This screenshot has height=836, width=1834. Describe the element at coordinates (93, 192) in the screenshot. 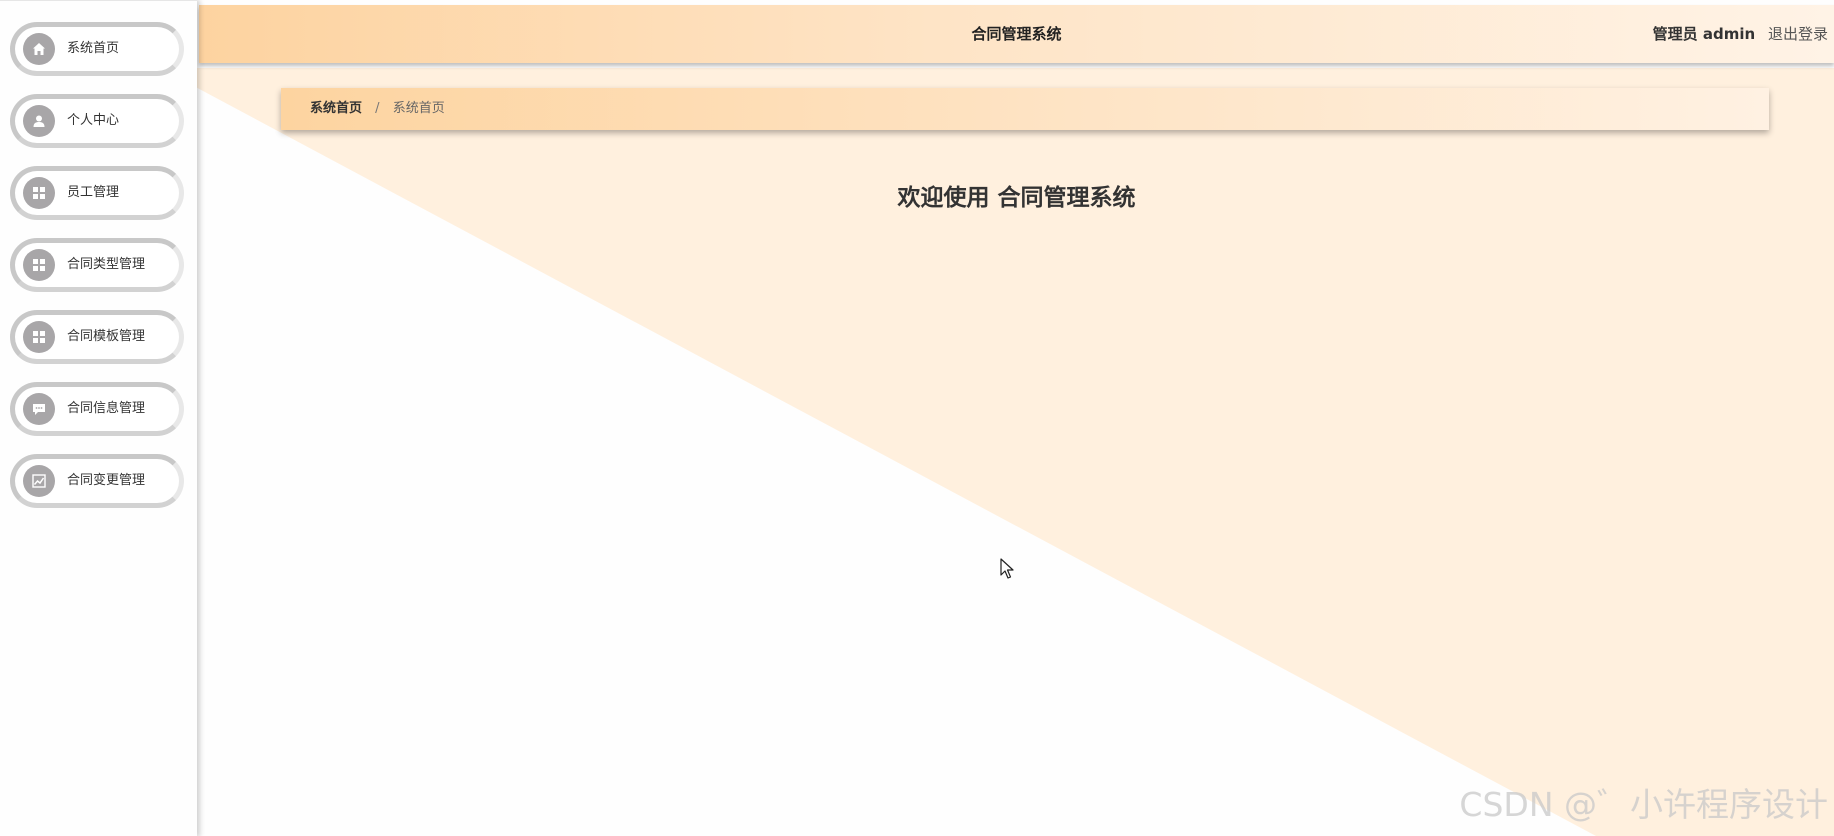

I see `sidebar-item-label: 员工管理` at that location.